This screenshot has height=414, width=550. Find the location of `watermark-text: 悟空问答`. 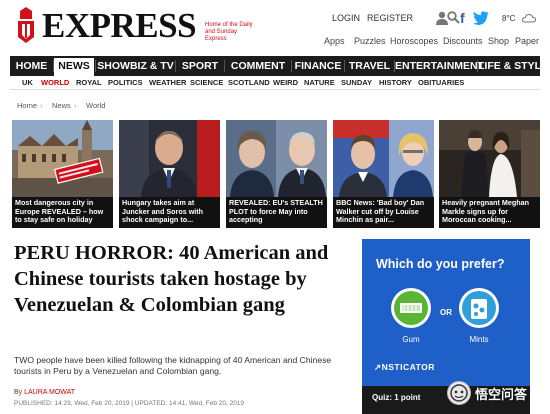

watermark-text: 悟空问答 is located at coordinates (501, 394).